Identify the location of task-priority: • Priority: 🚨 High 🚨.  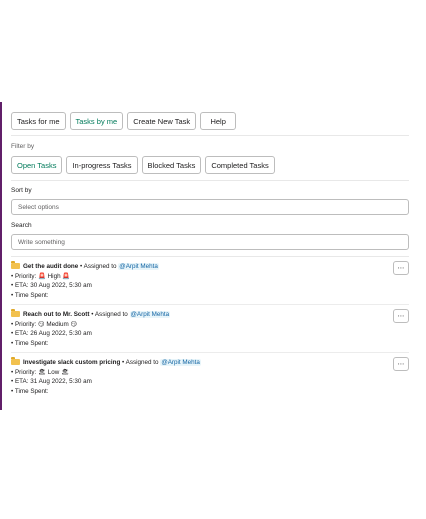
(210, 277).